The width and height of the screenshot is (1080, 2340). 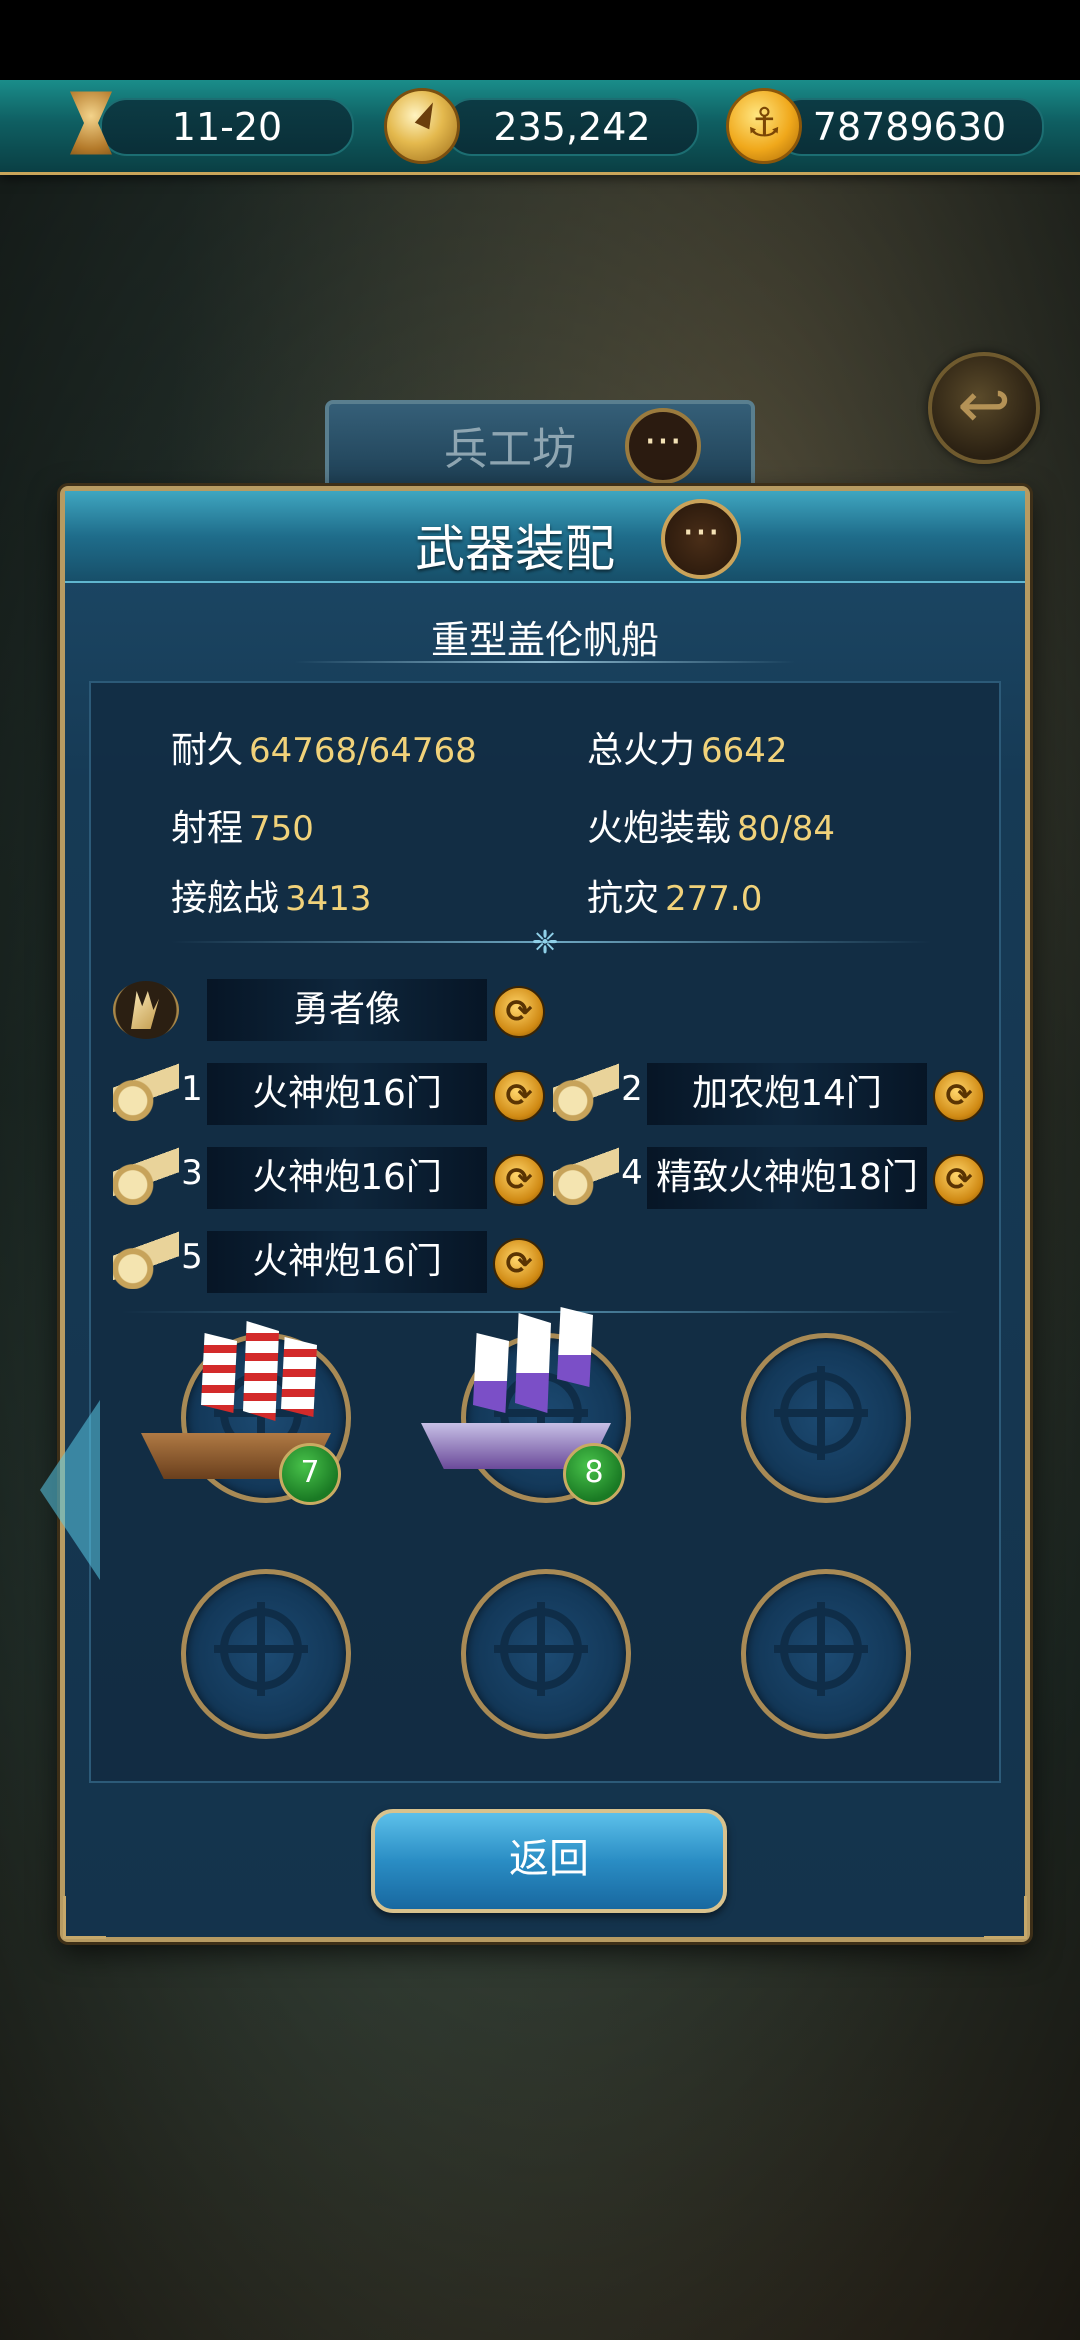 I want to click on stat-boarding: 接舷战 3413, so click(x=271, y=895).